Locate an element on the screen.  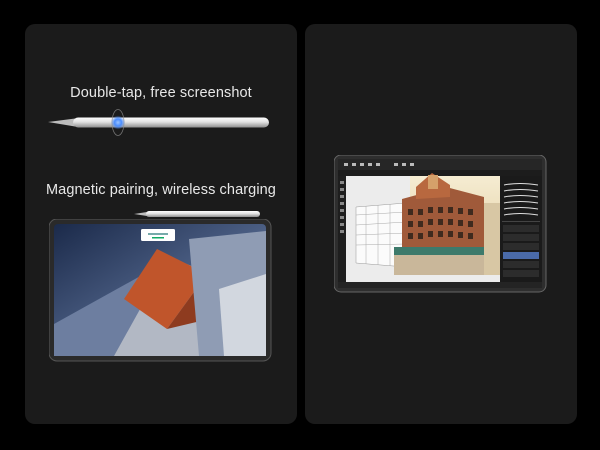
double-tap-caption: Double-tap, free screenshot is located at coordinates (161, 93).